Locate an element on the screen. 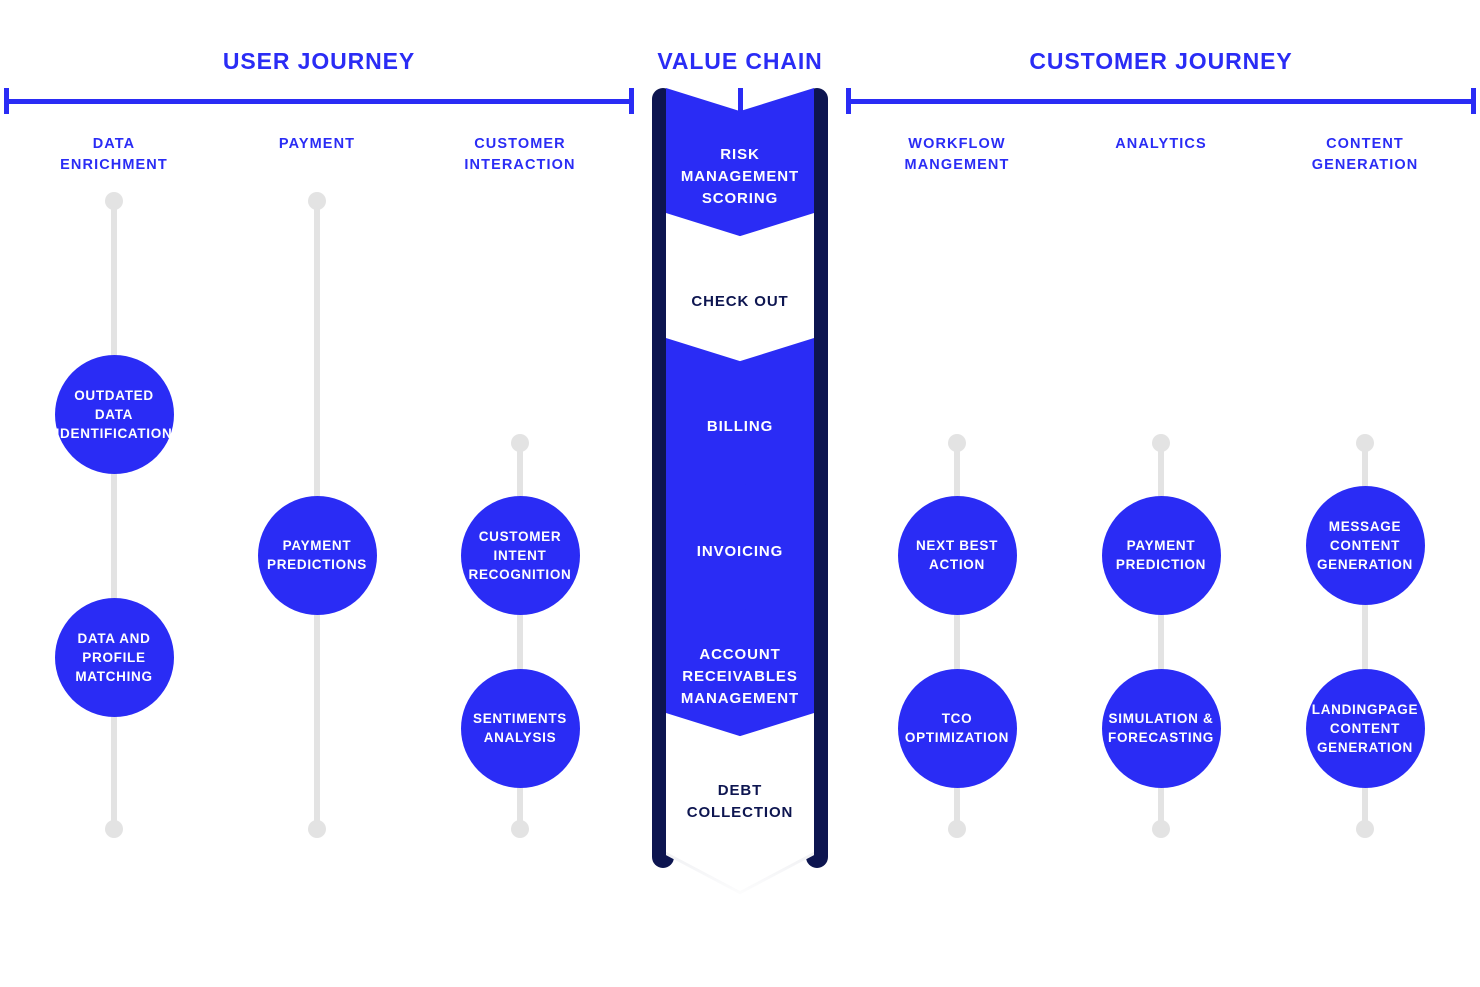 This screenshot has height=987, width=1480. value-chain-stage-label: INVOICING is located at coordinates (740, 551).